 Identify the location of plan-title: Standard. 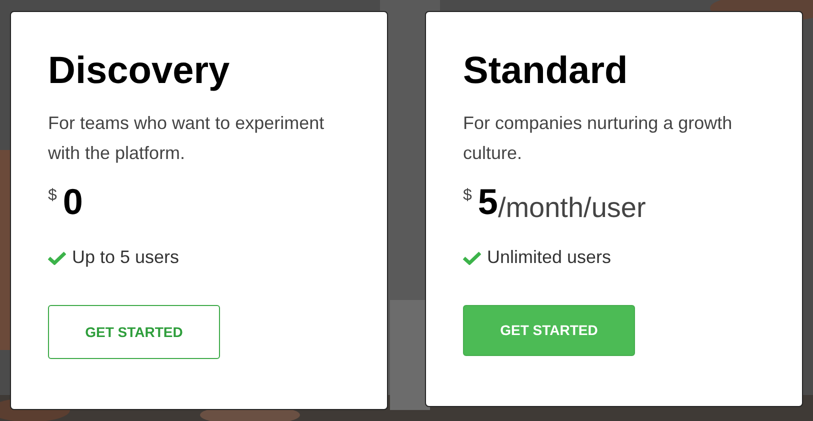
(546, 71).